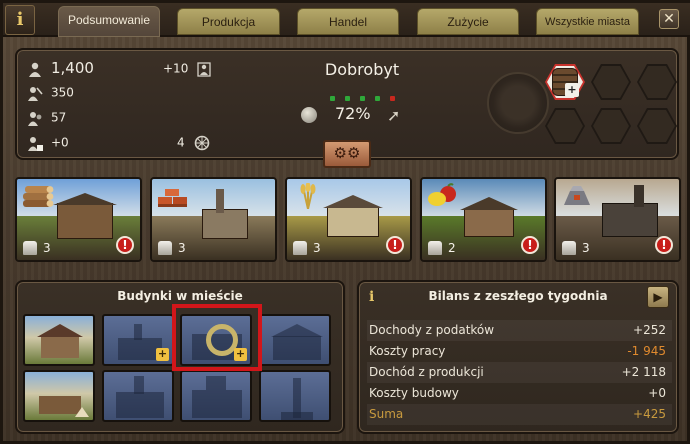 Image resolution: width=690 pixels, height=444 pixels. I want to click on city-building-slot-house, so click(59, 340).